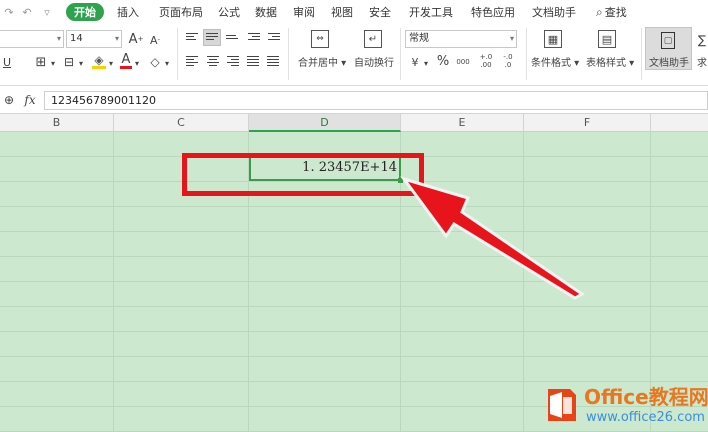 Image resolution: width=708 pixels, height=432 pixels. What do you see at coordinates (136, 39) in the screenshot?
I see `grow-font-icon: A +` at bounding box center [136, 39].